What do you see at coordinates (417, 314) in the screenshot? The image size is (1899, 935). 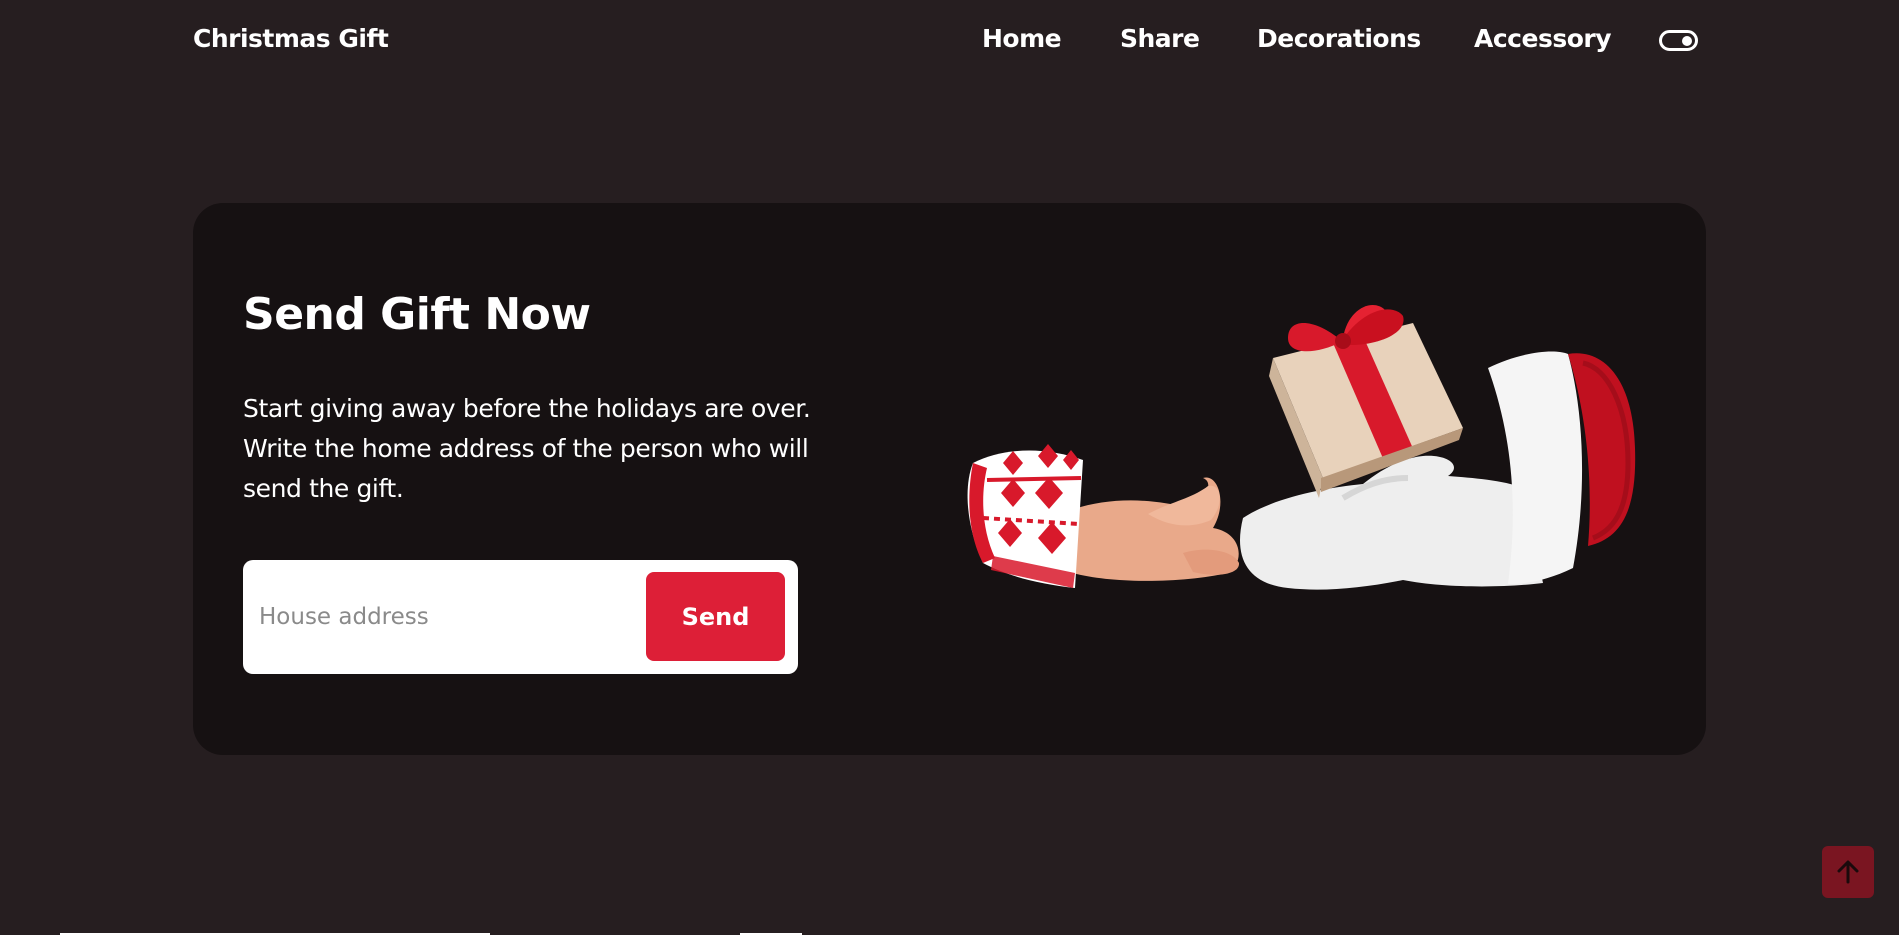 I see `page-title: Send Gift Now` at bounding box center [417, 314].